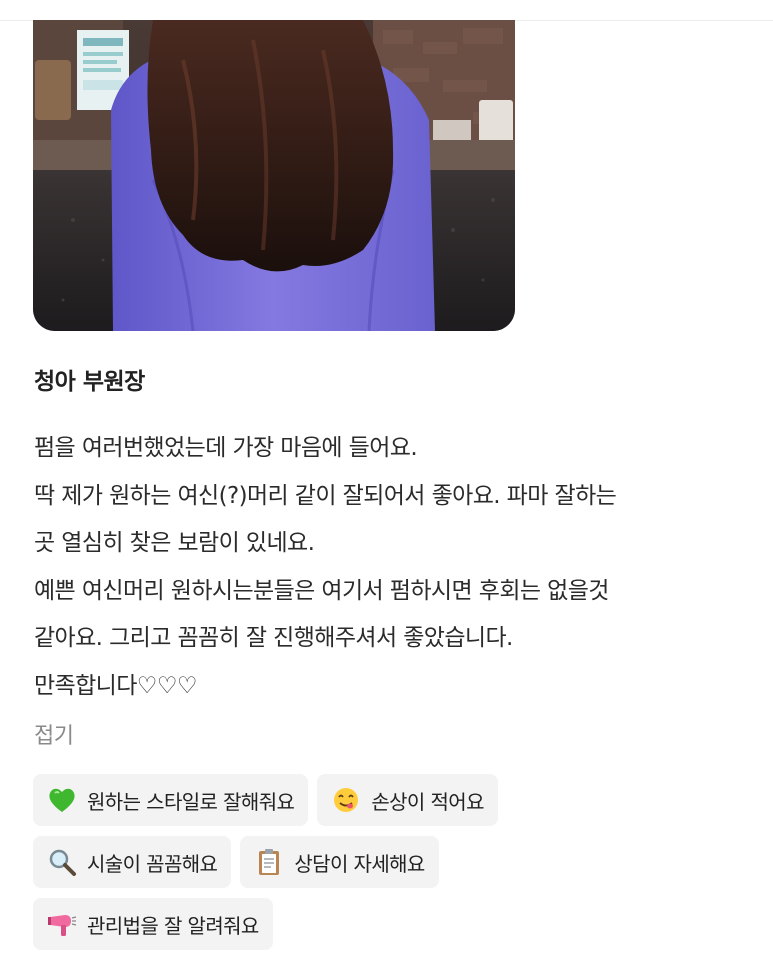 This screenshot has height=978, width=773. I want to click on review-tag: 시술이 꼼꼼해요, so click(132, 862).